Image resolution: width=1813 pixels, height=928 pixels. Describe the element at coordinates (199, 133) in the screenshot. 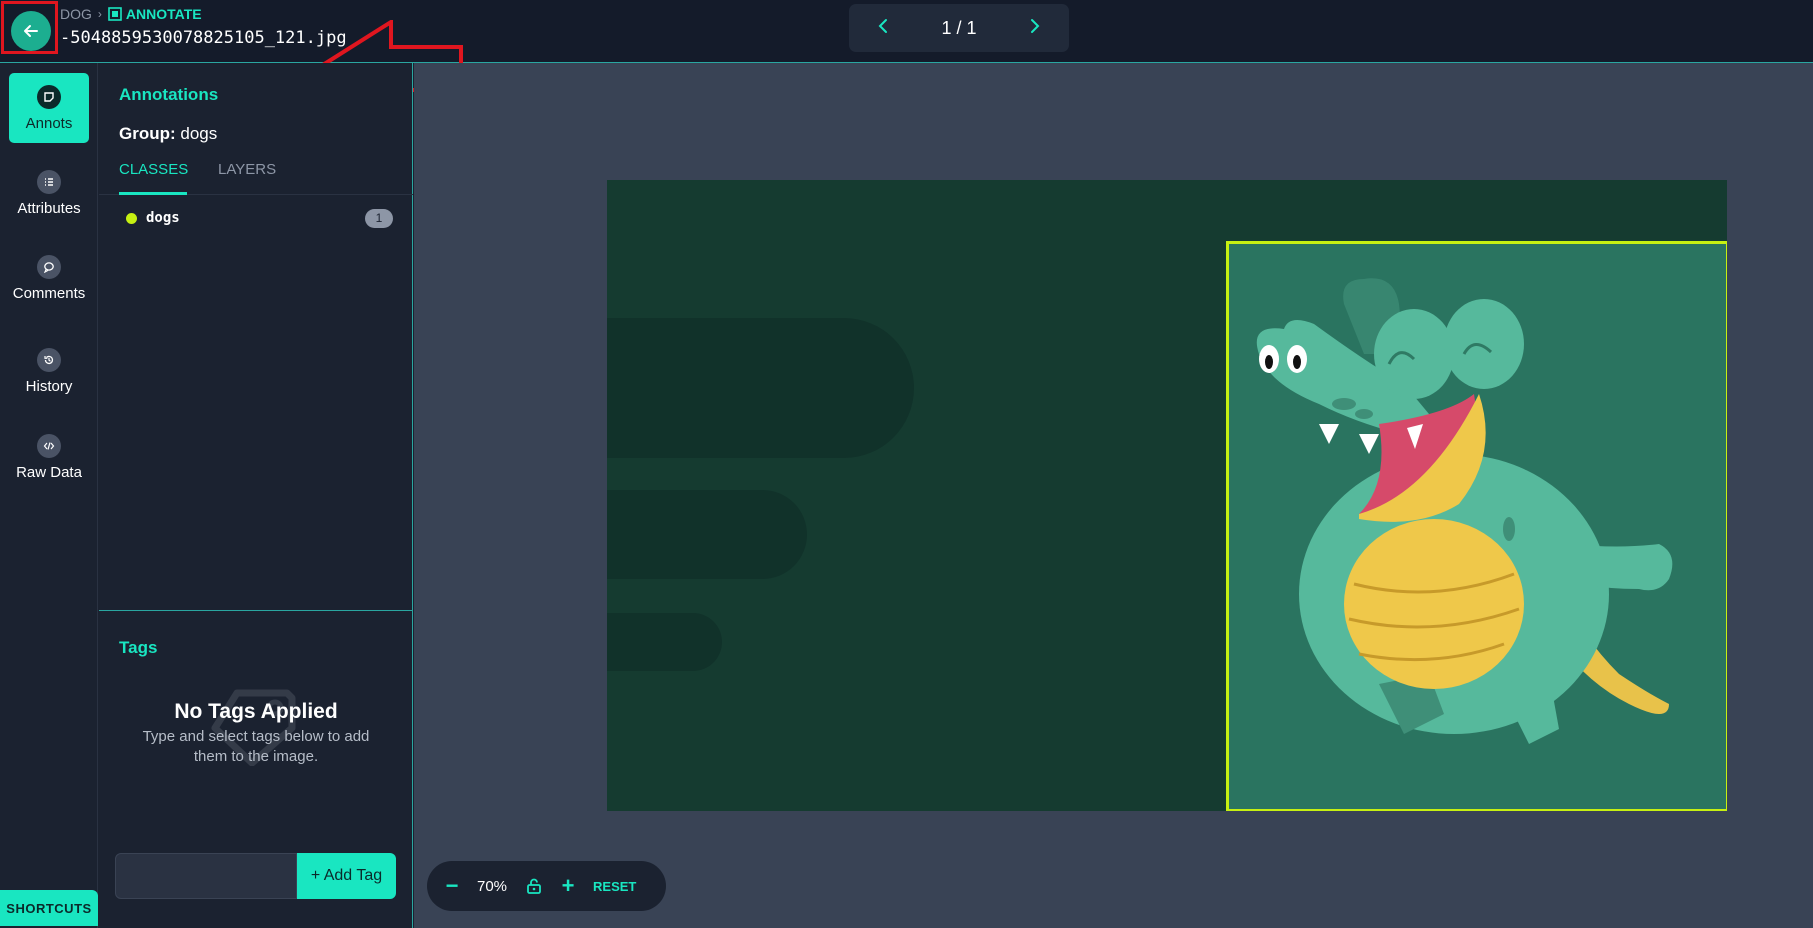

I see `group-value: dogs` at that location.